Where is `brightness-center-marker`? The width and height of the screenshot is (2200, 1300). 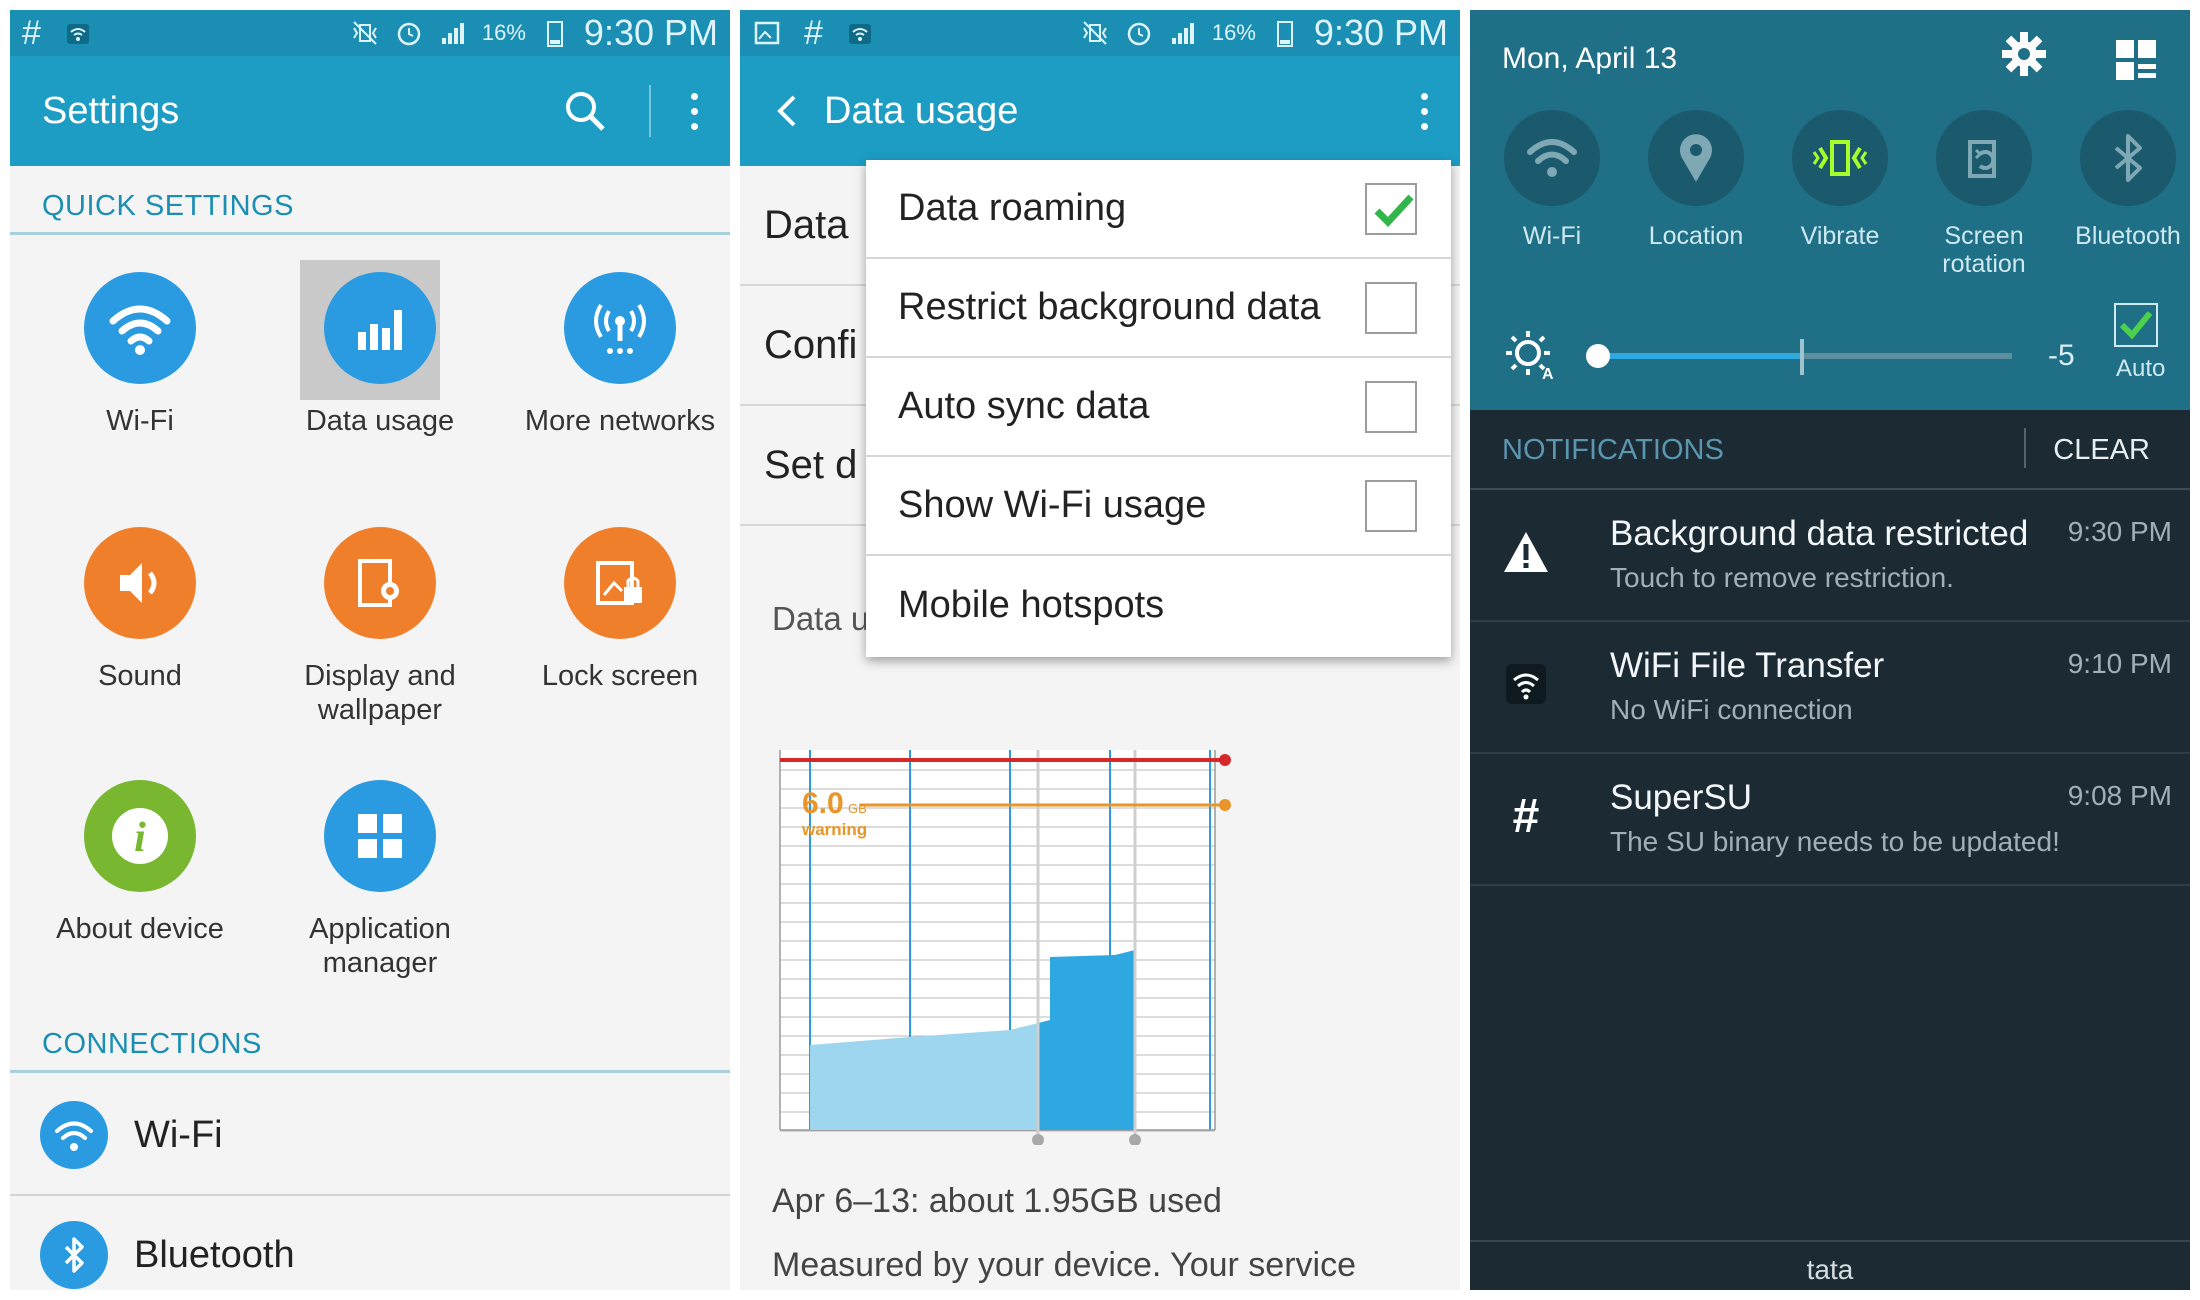
brightness-center-marker is located at coordinates (1802, 357).